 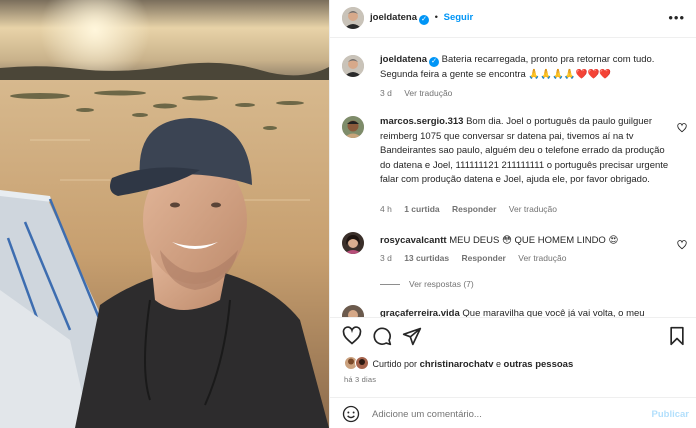 I want to click on replies-divider, so click(x=390, y=285).